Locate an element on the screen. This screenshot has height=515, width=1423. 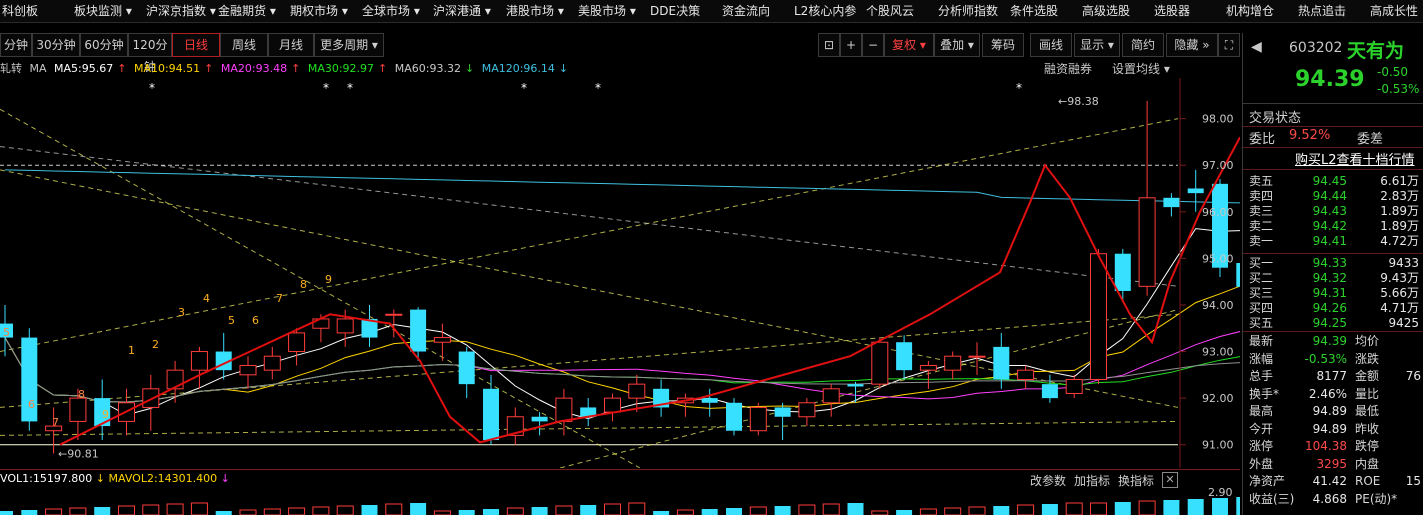
hide-button: 隐藏 » is located at coordinates (1192, 45).